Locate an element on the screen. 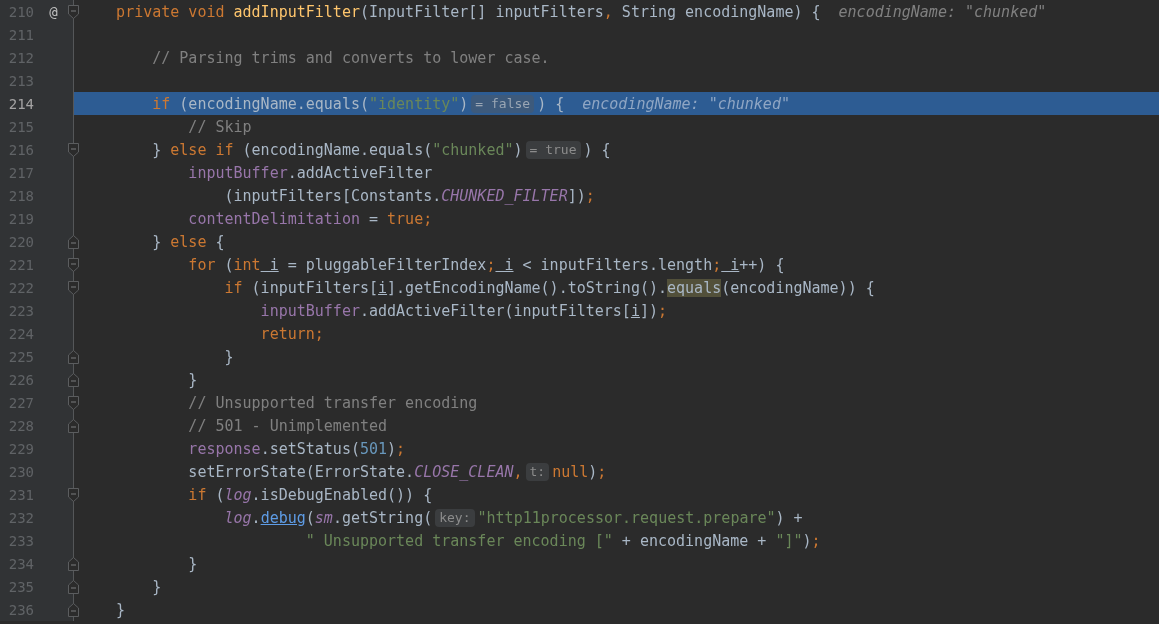 The height and width of the screenshot is (624, 1159). code-text: if (inputFilters[i].getEncodingName().toString().equals(encodingName)) { is located at coordinates (549, 287).